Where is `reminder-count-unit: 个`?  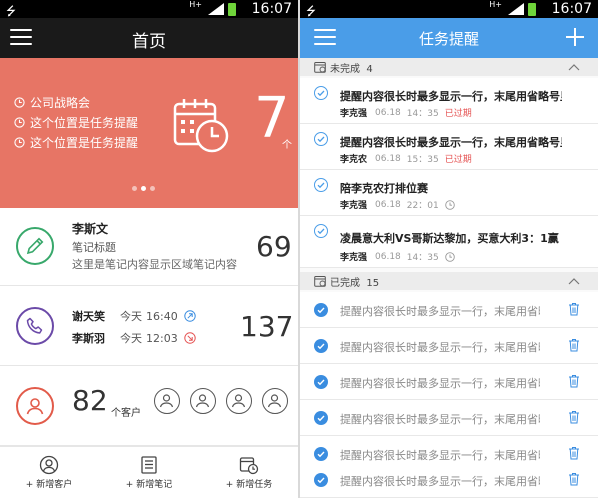
reminder-count-unit: 个 is located at coordinates (287, 145).